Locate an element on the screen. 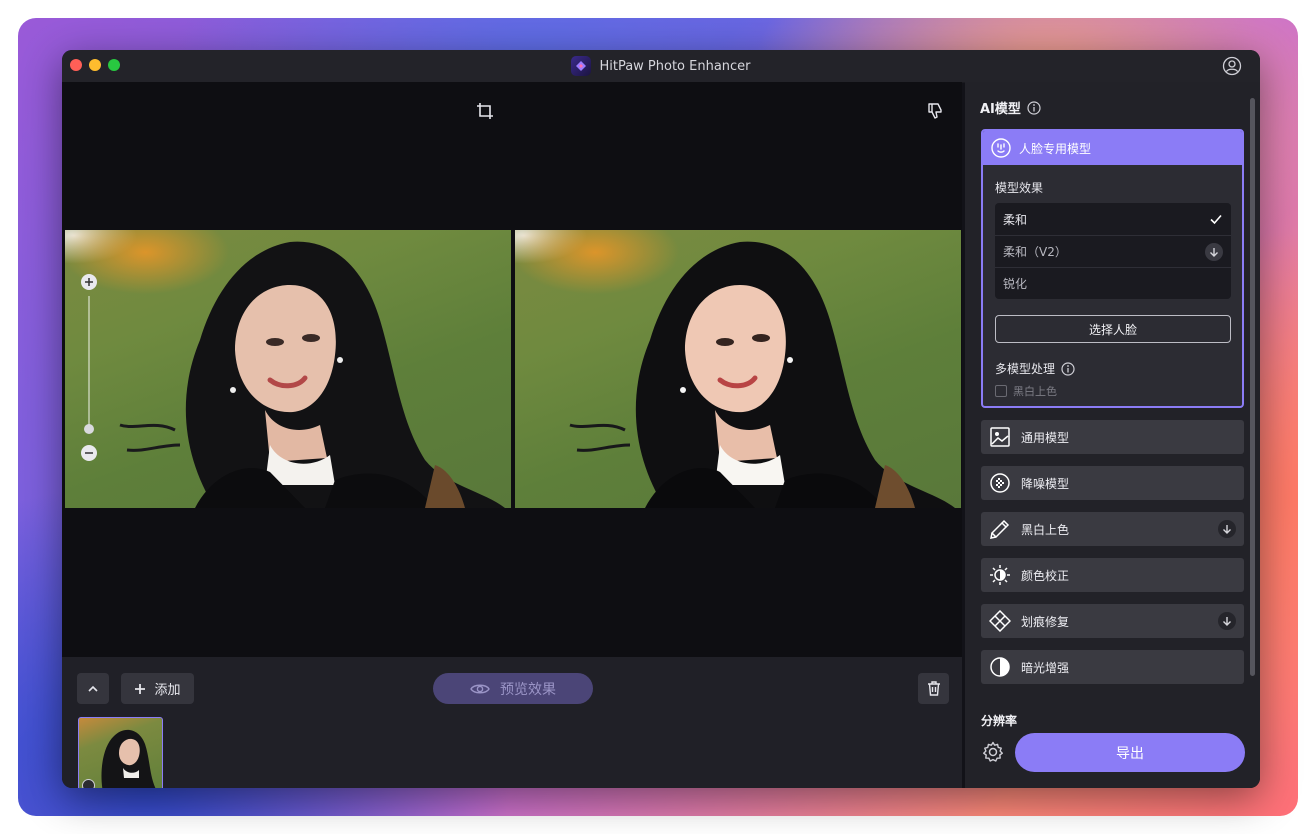  face-detected-badge is located at coordinates (88, 783).